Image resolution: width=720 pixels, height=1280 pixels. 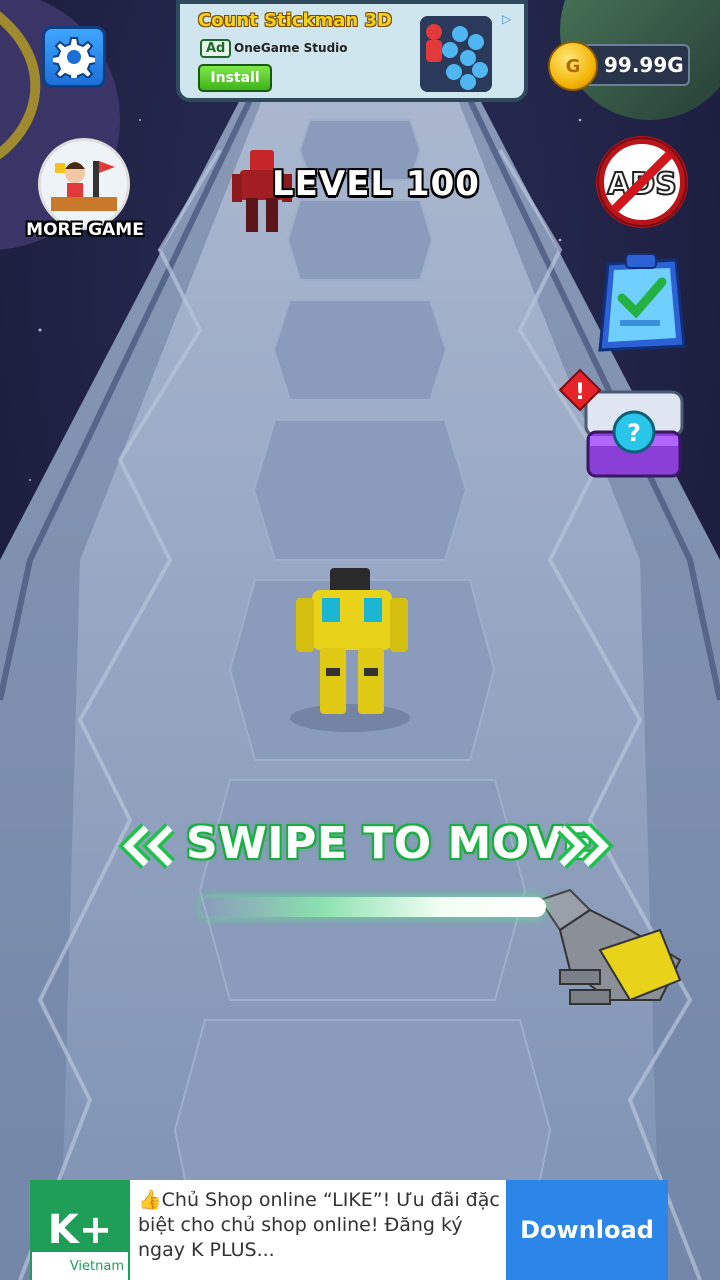 I want to click on gear-icon, so click(x=74, y=57).